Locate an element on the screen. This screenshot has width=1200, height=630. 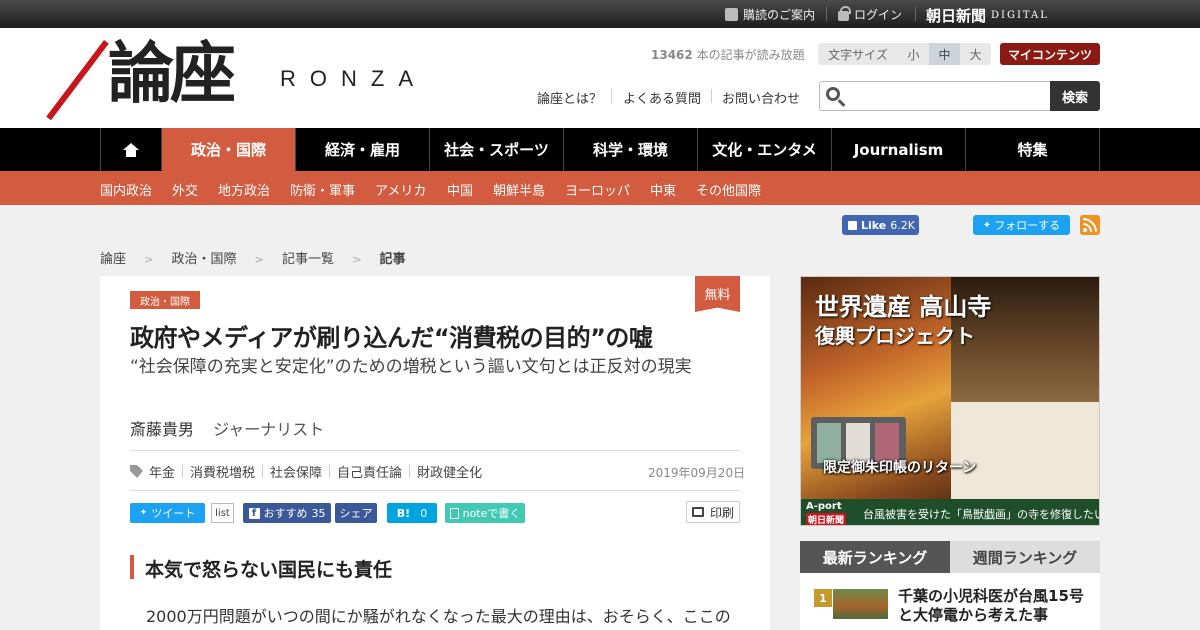
header-link-faq: よくある質問 is located at coordinates (662, 97).